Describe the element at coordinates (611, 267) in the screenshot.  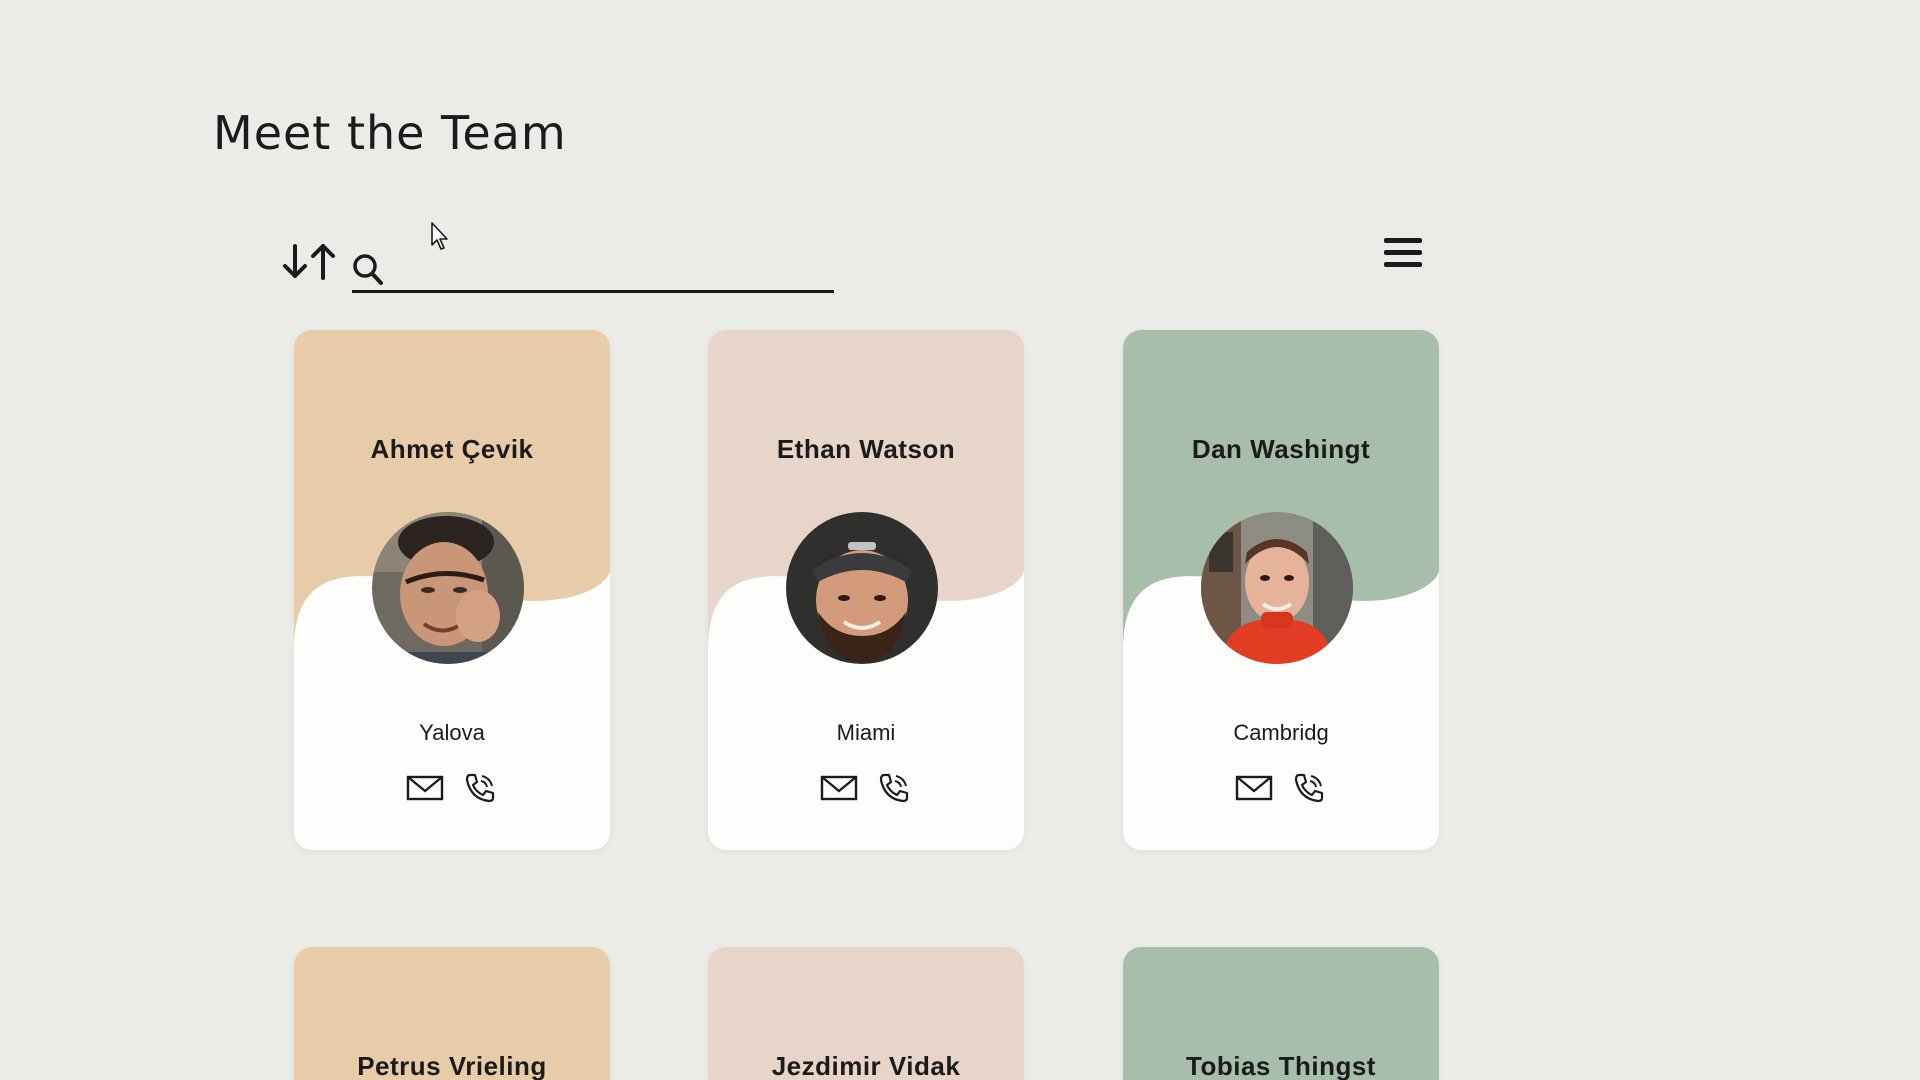
I see `search-input` at that location.